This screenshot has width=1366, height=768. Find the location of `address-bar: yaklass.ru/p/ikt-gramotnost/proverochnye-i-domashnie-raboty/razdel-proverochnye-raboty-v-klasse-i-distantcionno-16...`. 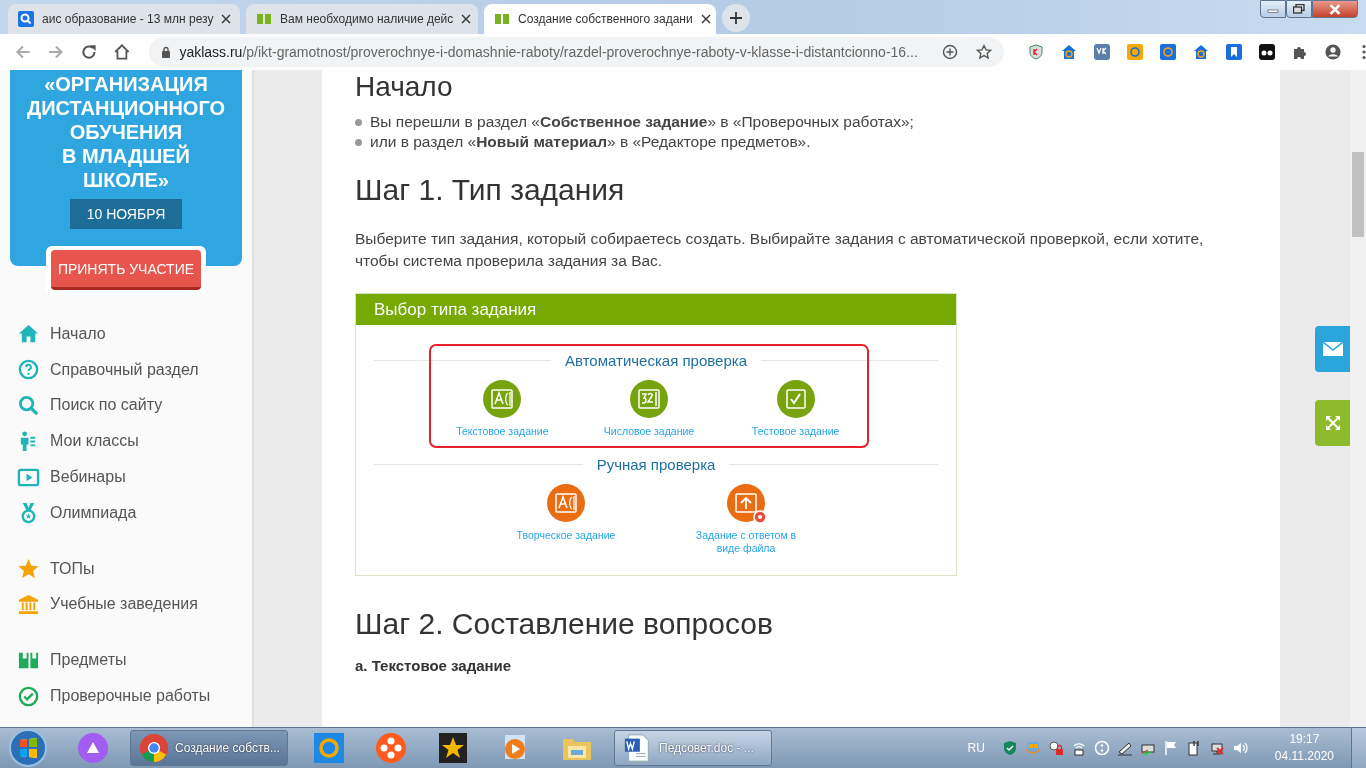

address-bar: yaklass.ru/p/ikt-gramotnost/proverochnye-i-domashnie-raboty/razdel-proverochnye-raboty-v-klasse-i-distantcionno-16... is located at coordinates (576, 52).